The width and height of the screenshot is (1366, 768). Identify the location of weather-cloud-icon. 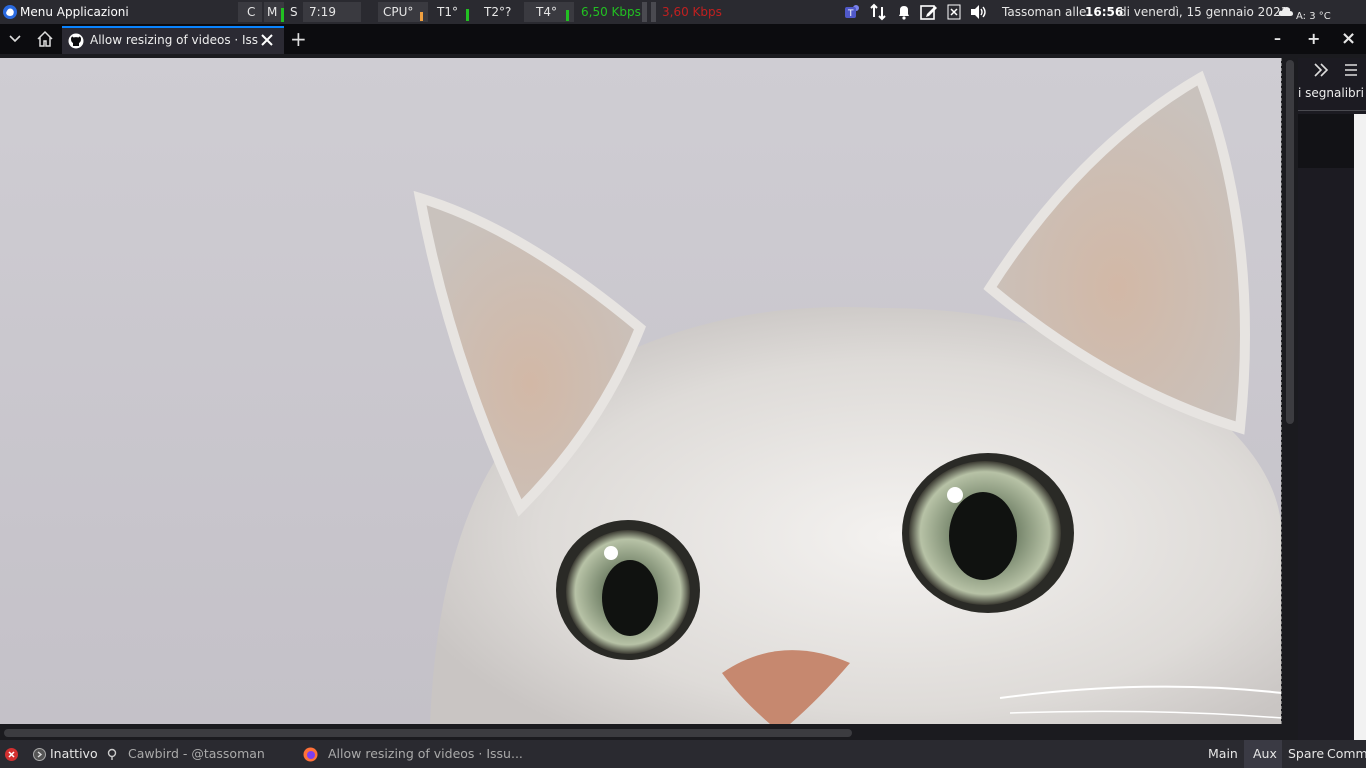
(1286, 11).